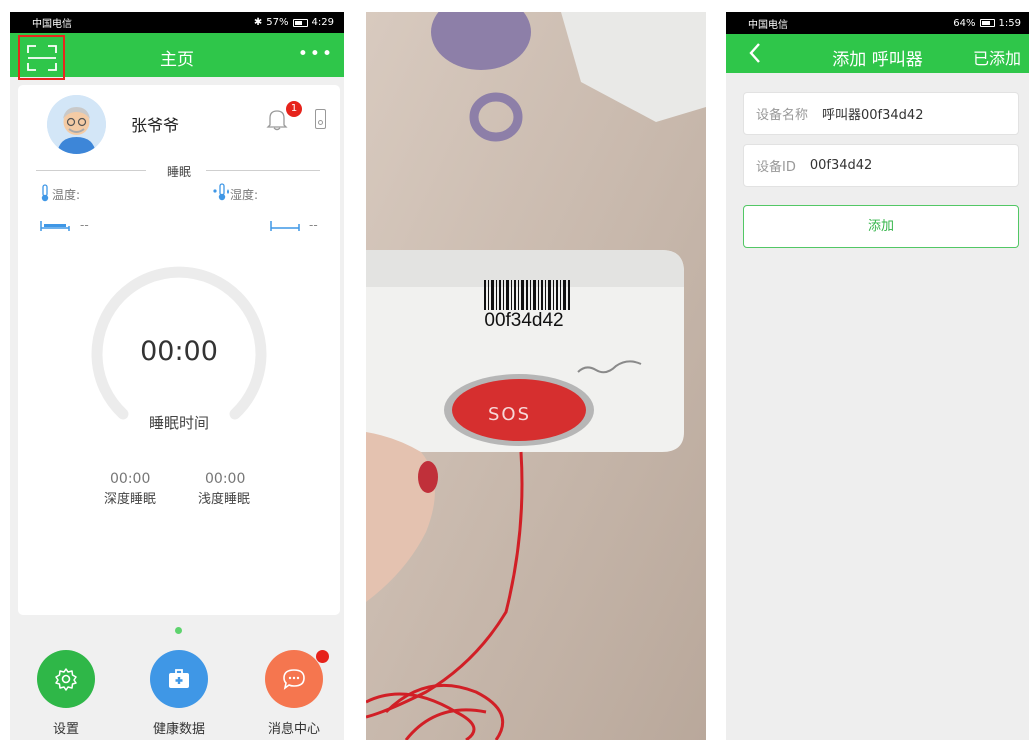 This screenshot has height=740, width=1029. What do you see at coordinates (130, 499) in the screenshot?
I see `deep-sleep-label: 深度睡眠` at bounding box center [130, 499].